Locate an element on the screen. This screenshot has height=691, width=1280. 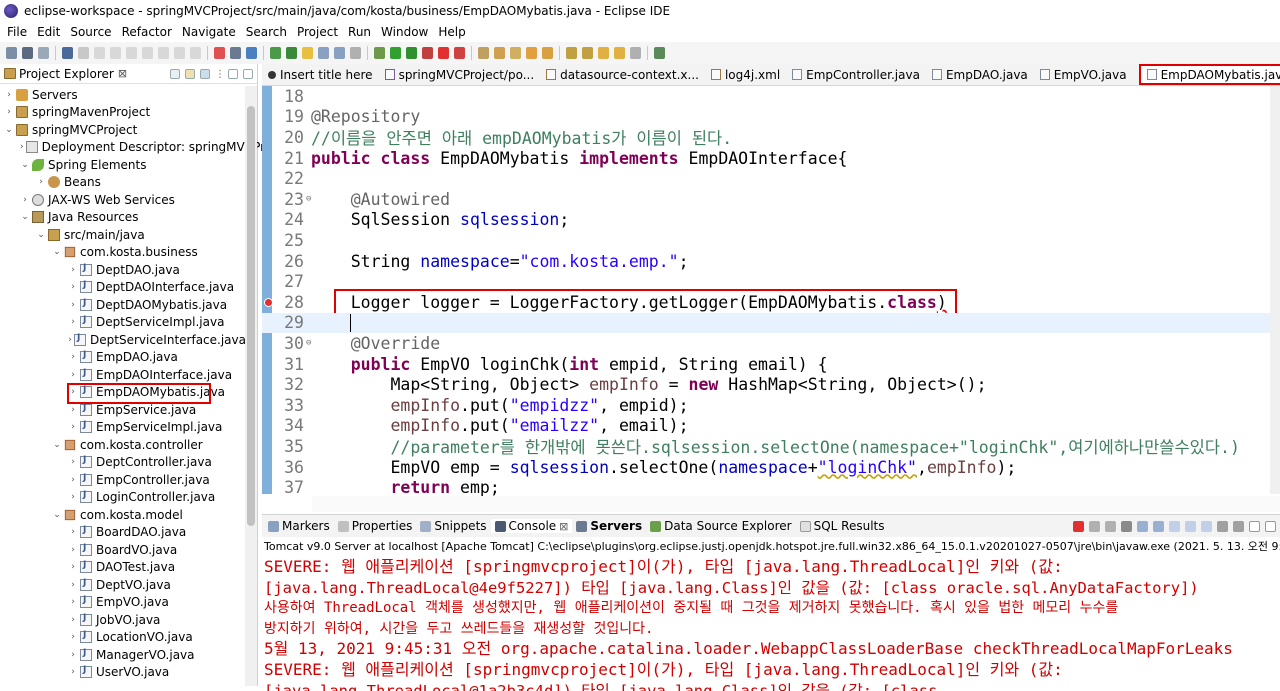
tree-item-file: › BoardVO.java is located at coordinates (123, 550).